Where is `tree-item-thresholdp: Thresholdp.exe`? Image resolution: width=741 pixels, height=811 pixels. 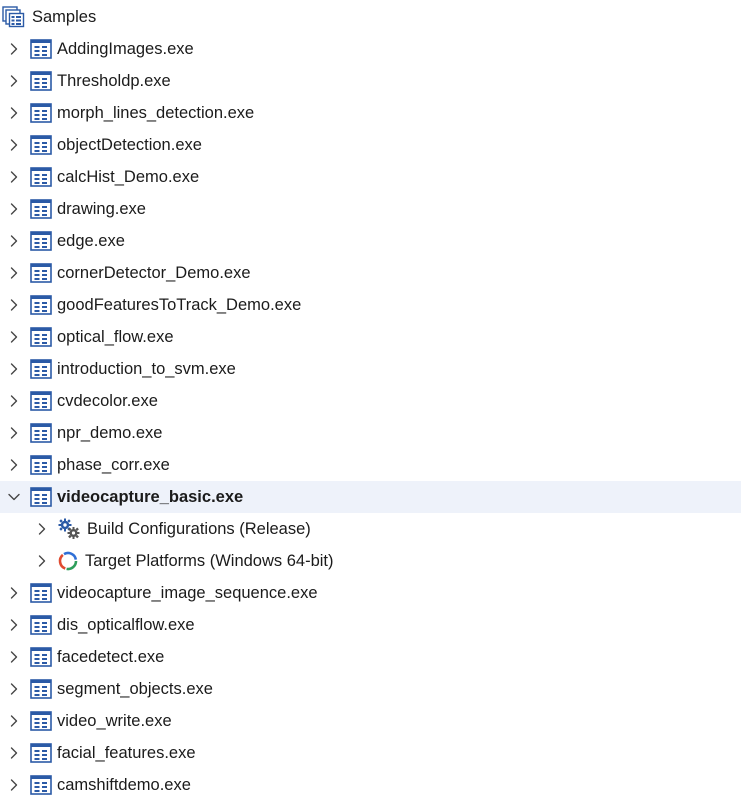
tree-item-thresholdp: Thresholdp.exe is located at coordinates (370, 81).